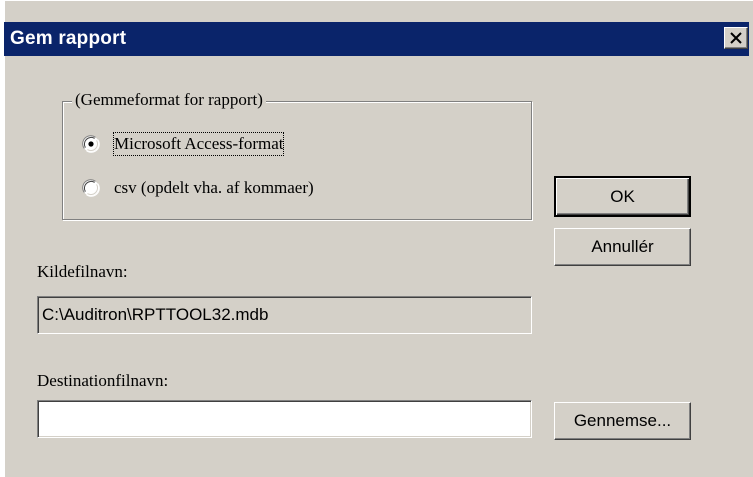 This screenshot has width=753, height=477. I want to click on destination-filename-label: Destinationfilnavn:, so click(103, 380).